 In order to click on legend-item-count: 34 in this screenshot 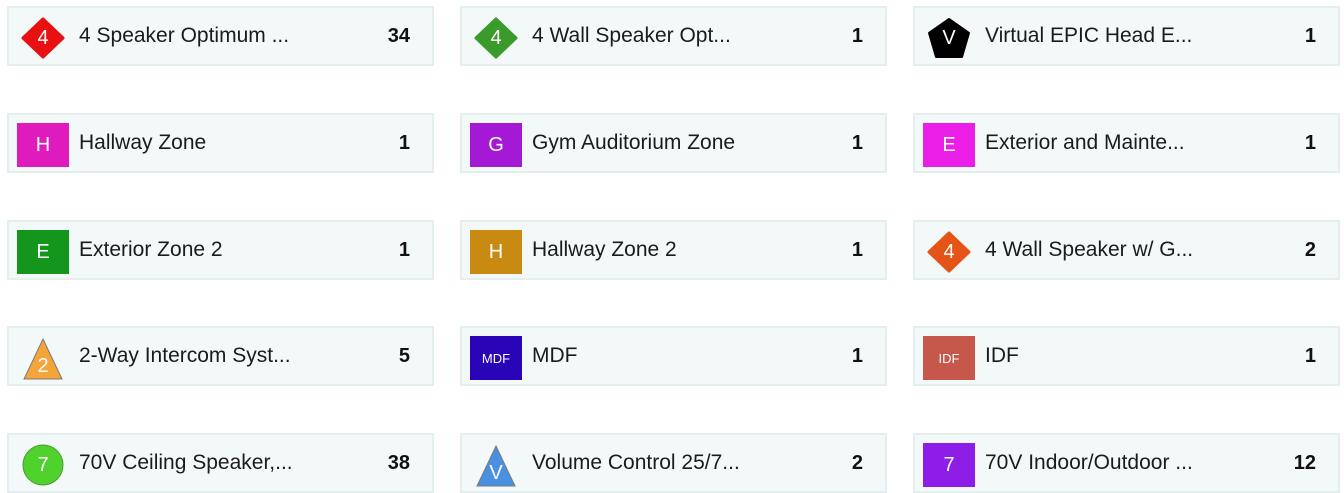, I will do `click(398, 35)`.